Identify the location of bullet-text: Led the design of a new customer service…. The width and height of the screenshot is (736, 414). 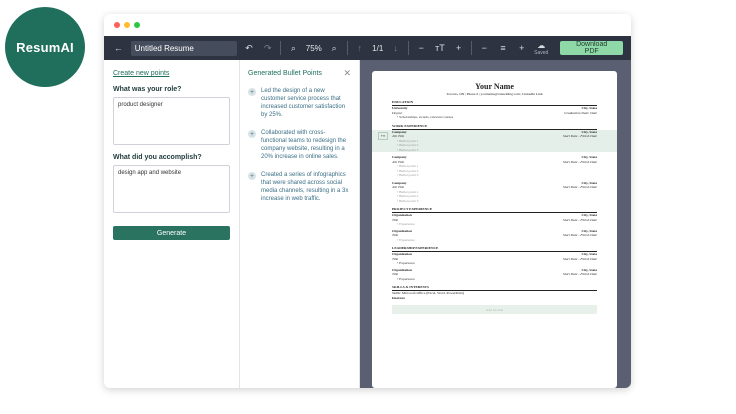
(303, 103).